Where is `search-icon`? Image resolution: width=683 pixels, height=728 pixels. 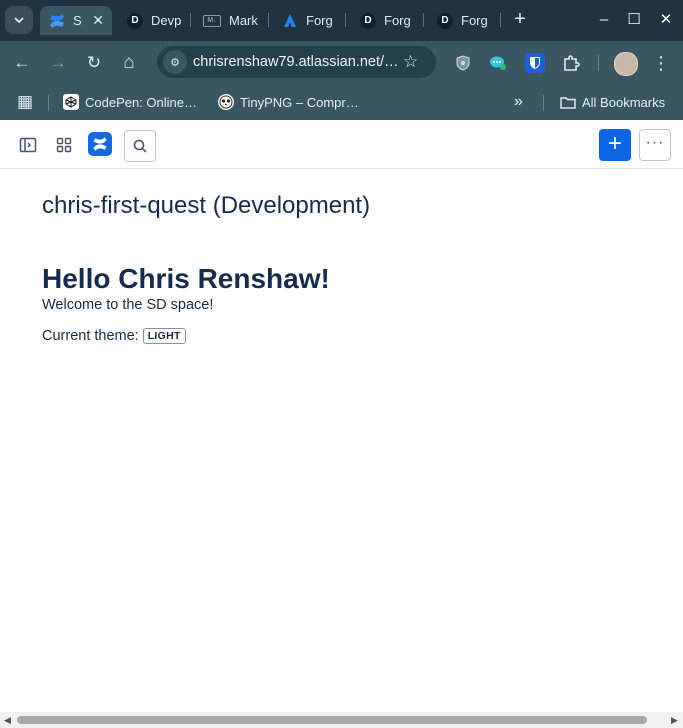 search-icon is located at coordinates (140, 146).